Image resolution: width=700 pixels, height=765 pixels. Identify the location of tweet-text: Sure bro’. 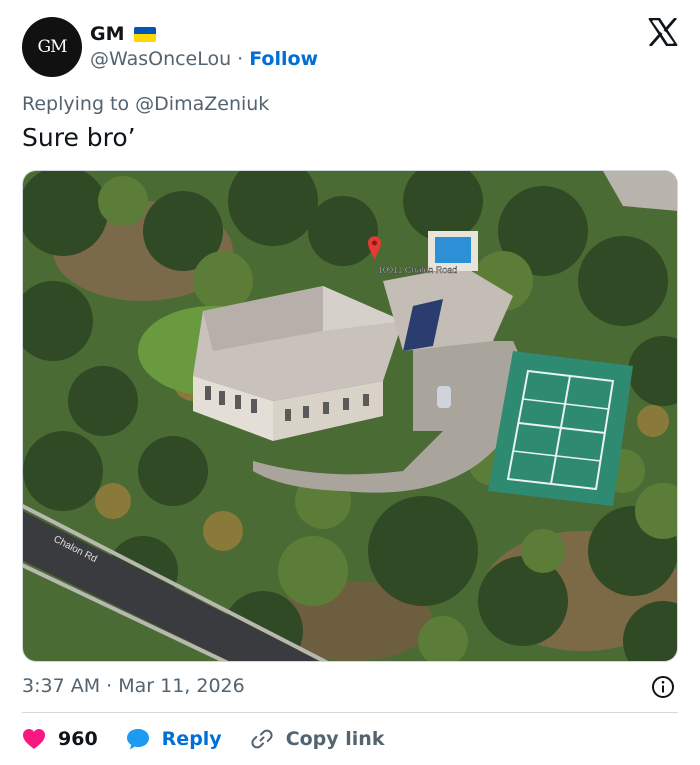
(79, 137).